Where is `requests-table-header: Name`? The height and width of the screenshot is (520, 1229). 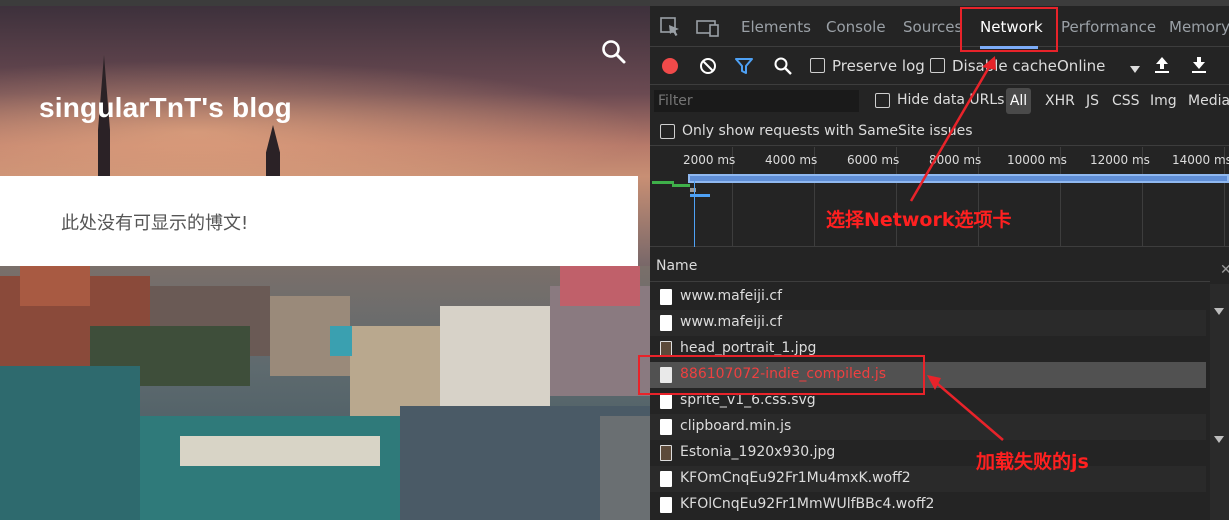
requests-table-header: Name is located at coordinates (930, 267).